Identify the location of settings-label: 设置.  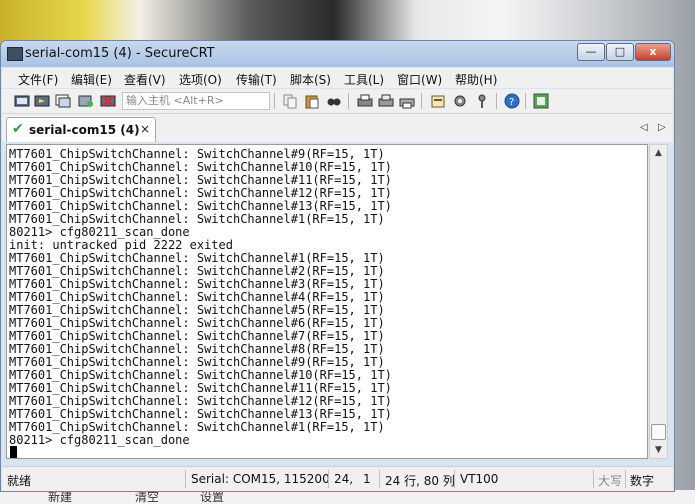
(212, 497).